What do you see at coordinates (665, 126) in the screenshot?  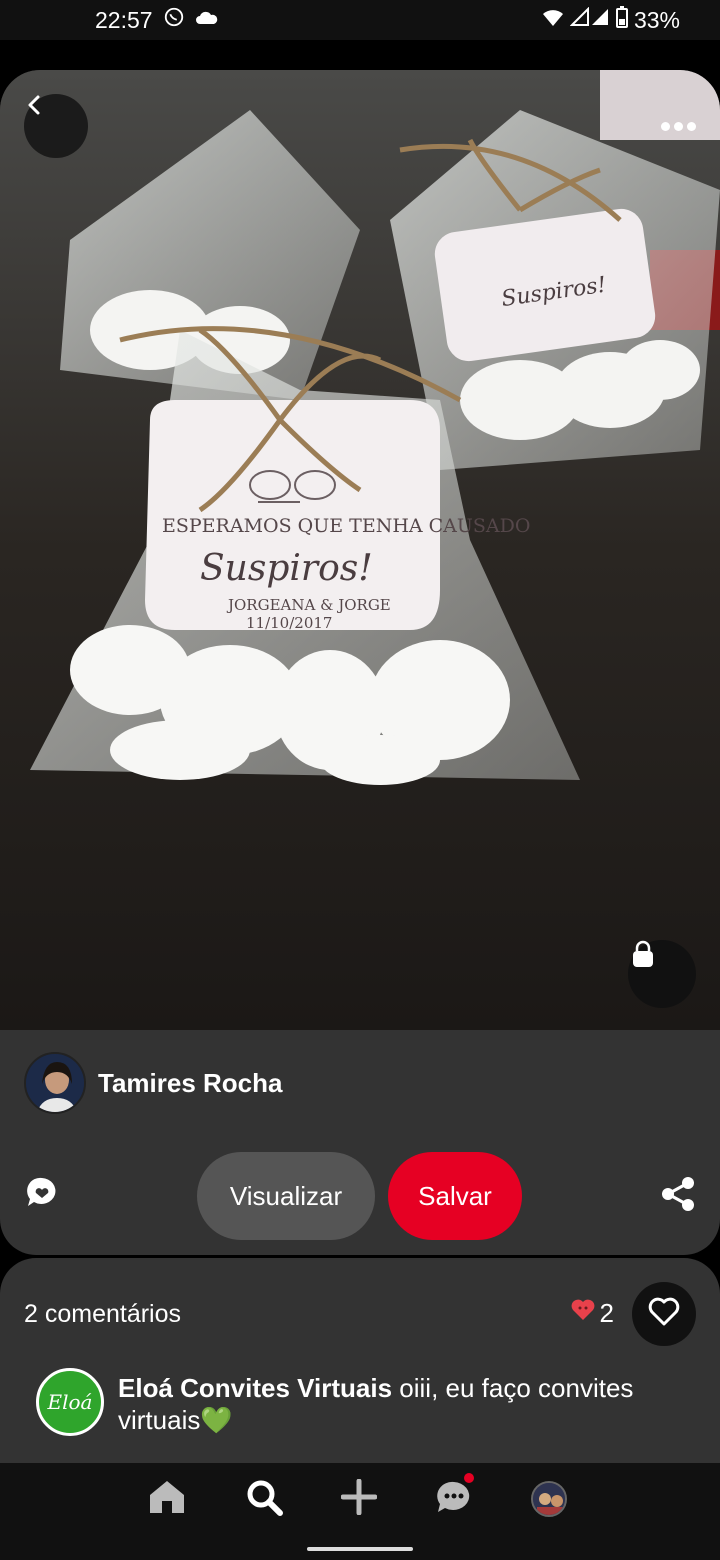 I see `more-dot-icon` at bounding box center [665, 126].